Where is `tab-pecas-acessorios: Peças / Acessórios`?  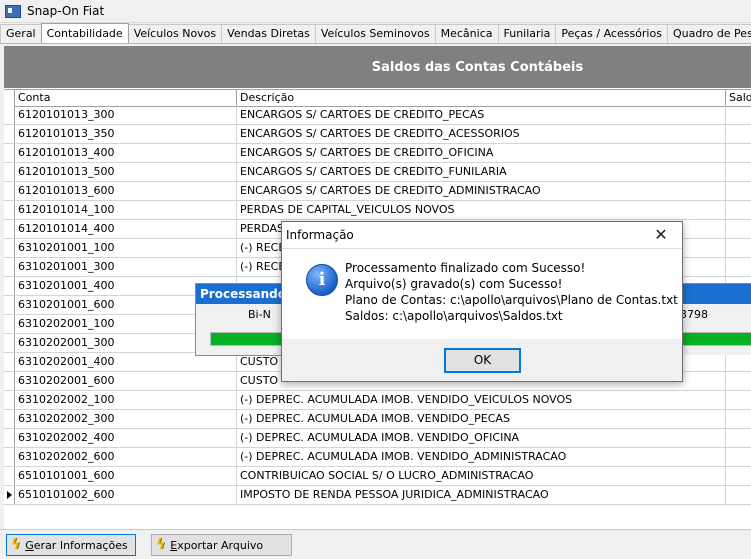 tab-pecas-acessorios: Peças / Acessórios is located at coordinates (611, 33).